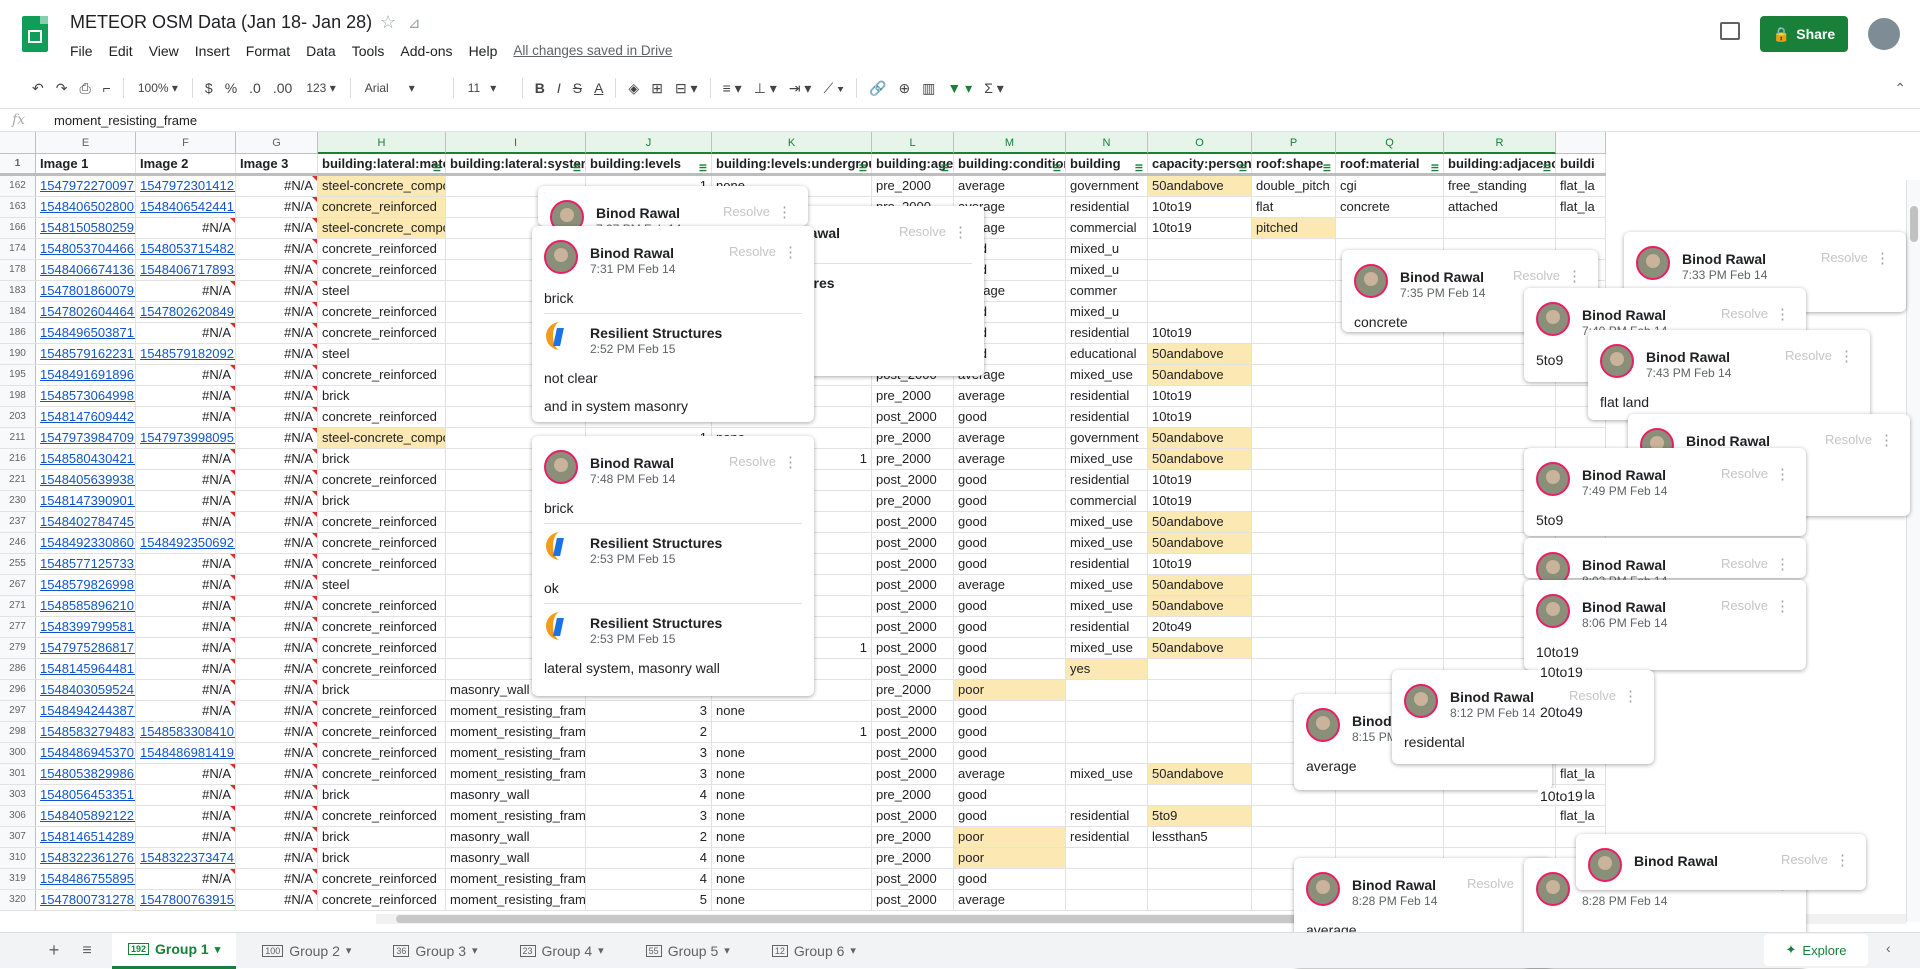  What do you see at coordinates (368, 51) in the screenshot?
I see `menu-tools: Tools` at bounding box center [368, 51].